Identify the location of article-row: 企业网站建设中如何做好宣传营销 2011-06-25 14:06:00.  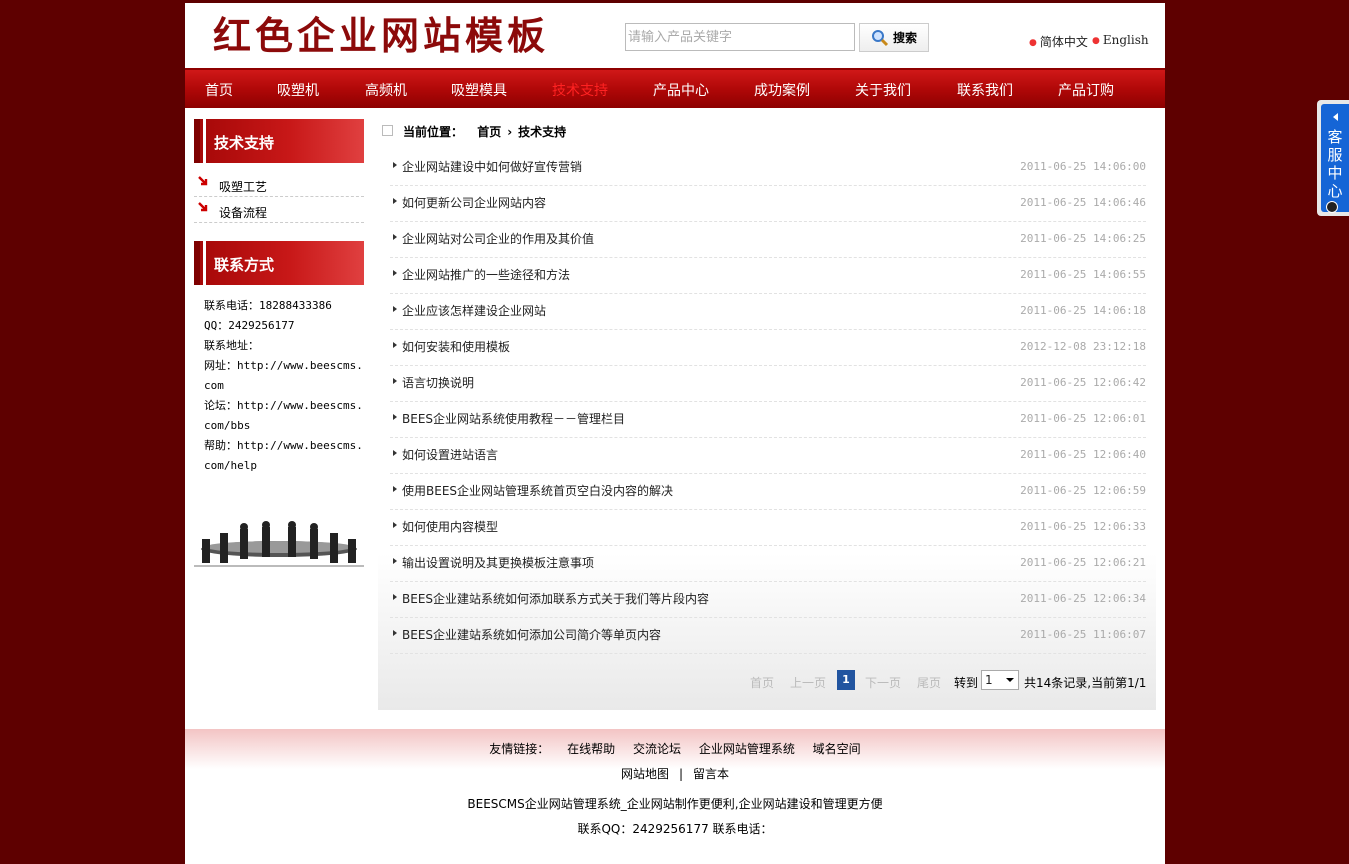
(768, 168).